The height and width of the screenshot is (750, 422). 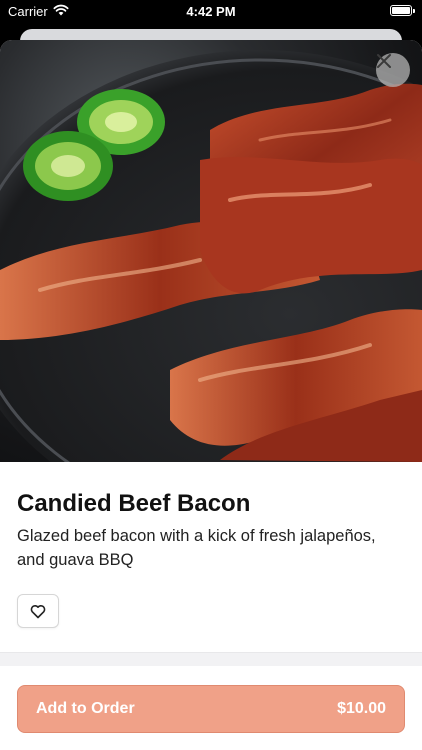 What do you see at coordinates (384, 61) in the screenshot?
I see `close-icon` at bounding box center [384, 61].